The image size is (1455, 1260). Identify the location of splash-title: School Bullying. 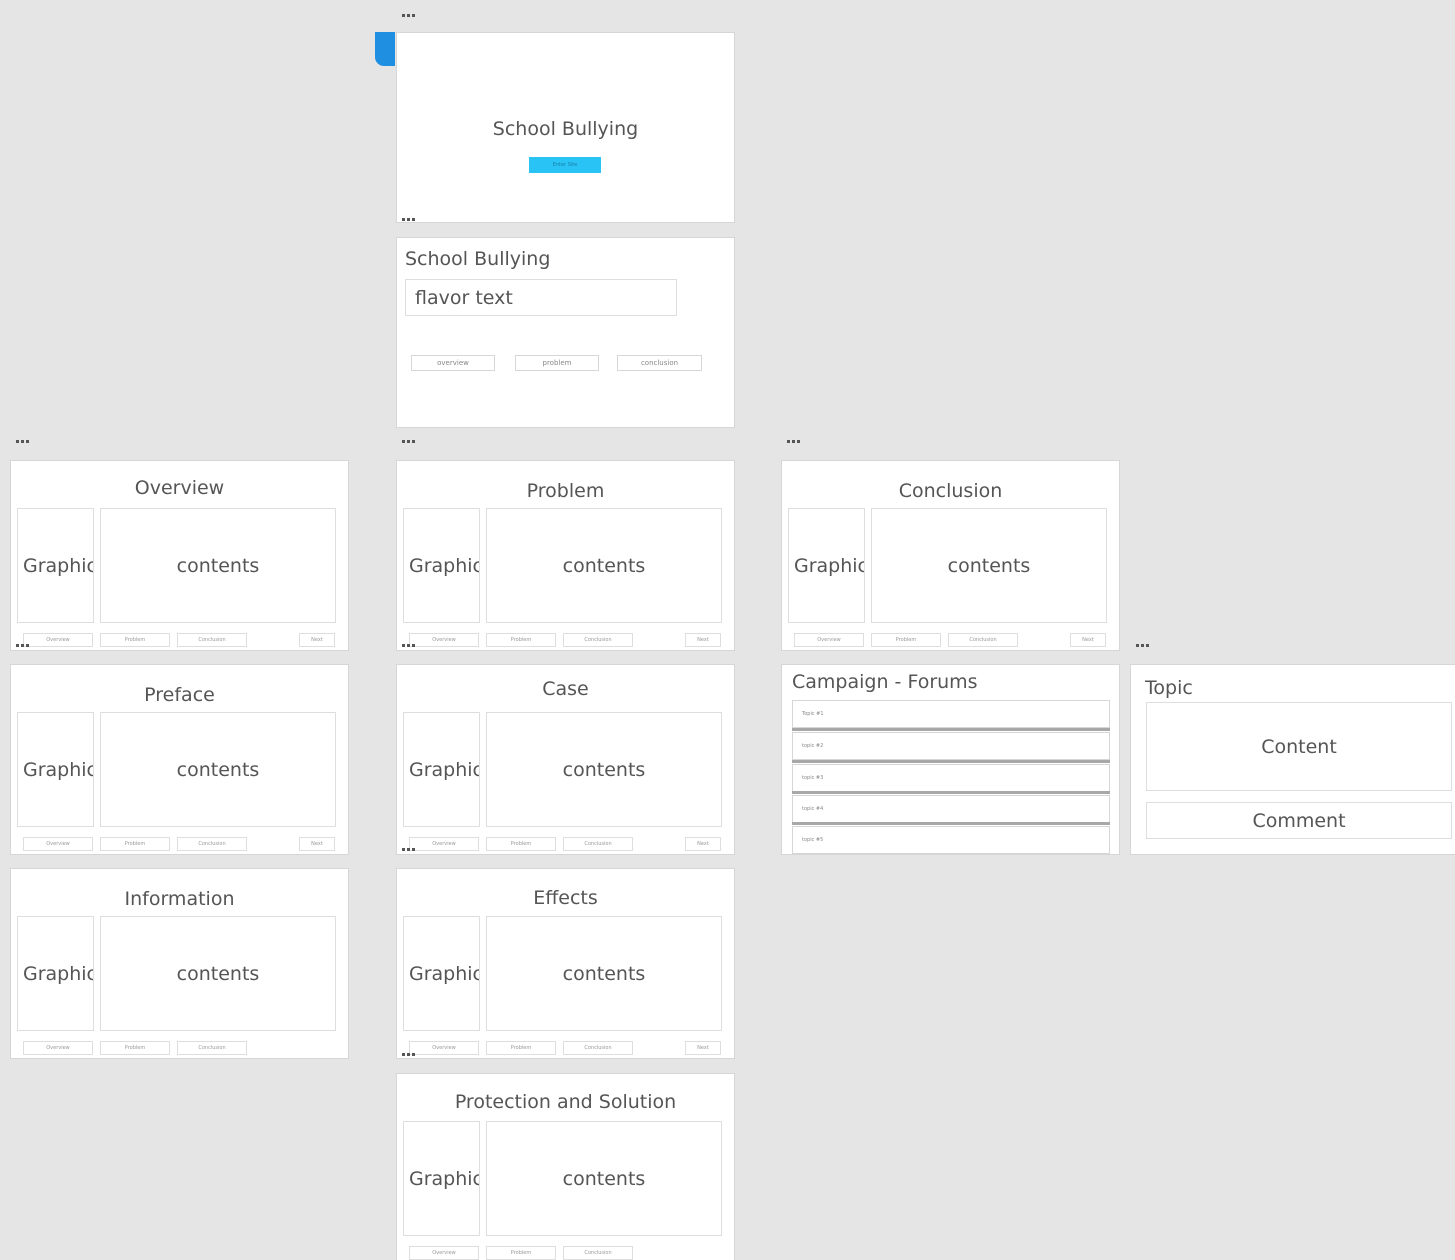
(565, 129).